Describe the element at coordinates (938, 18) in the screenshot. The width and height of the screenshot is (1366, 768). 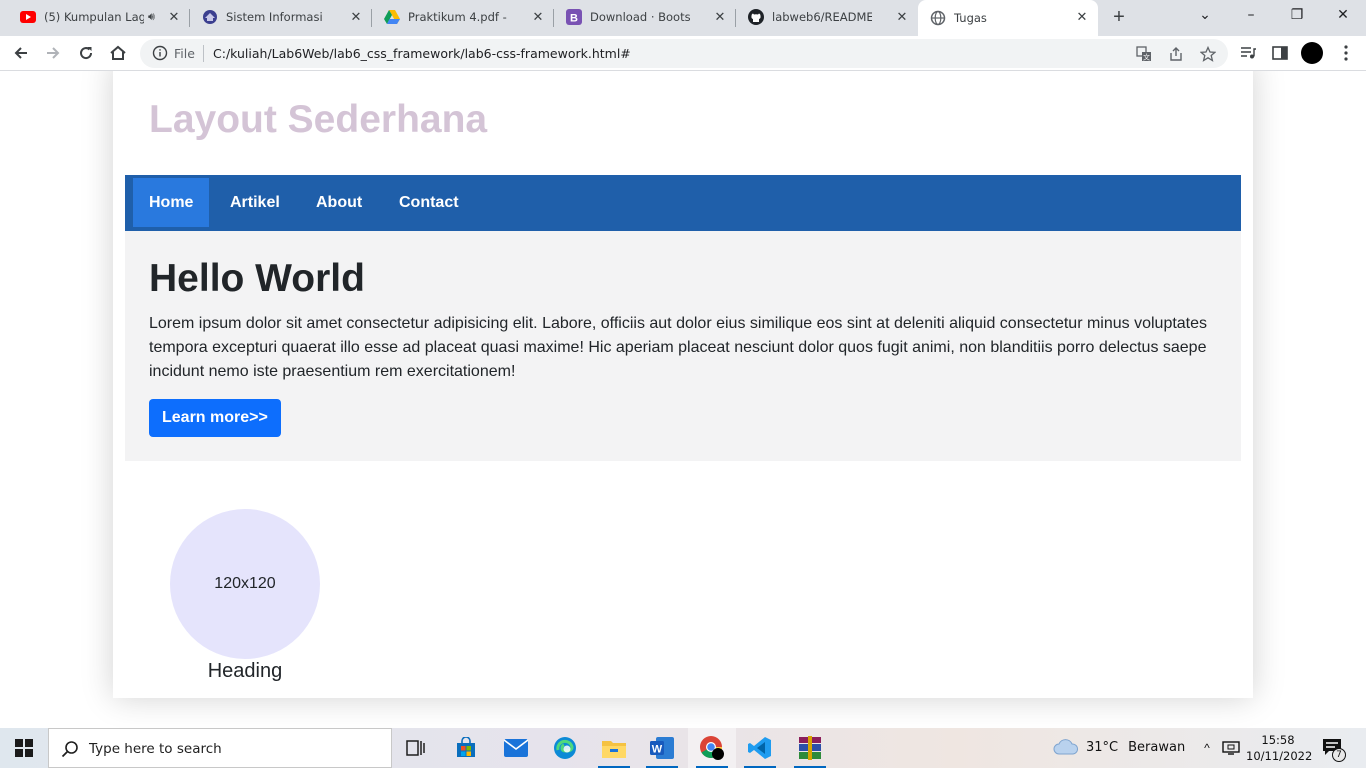
I see `globe-icon` at that location.